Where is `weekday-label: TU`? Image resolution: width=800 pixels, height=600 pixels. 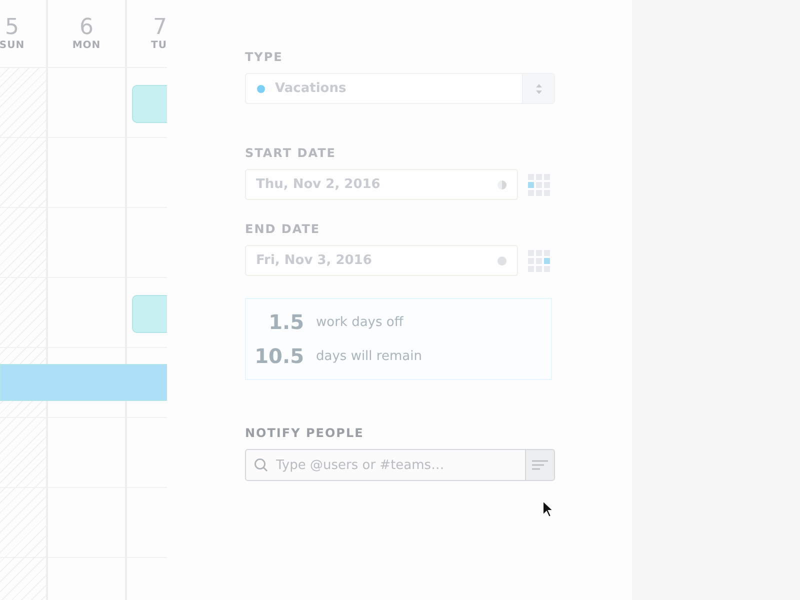
weekday-label: TU is located at coordinates (159, 46).